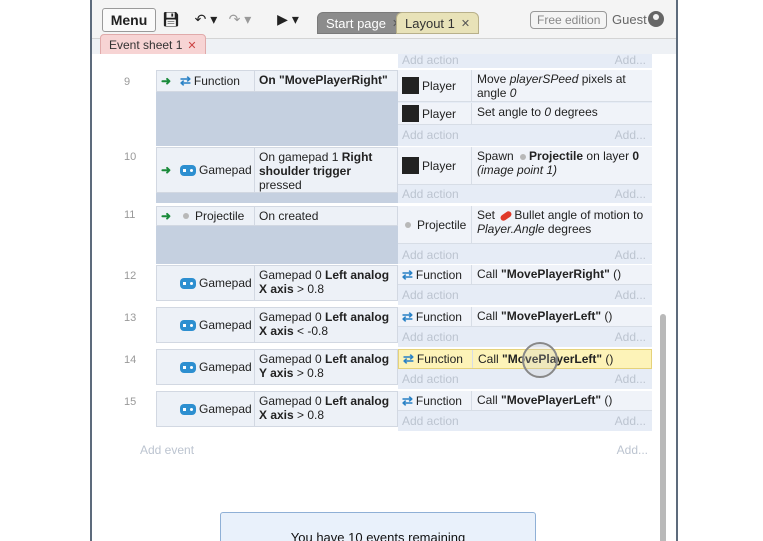 Image resolution: width=763 pixels, height=541 pixels. I want to click on save-icon: 💾︎, so click(171, 18).